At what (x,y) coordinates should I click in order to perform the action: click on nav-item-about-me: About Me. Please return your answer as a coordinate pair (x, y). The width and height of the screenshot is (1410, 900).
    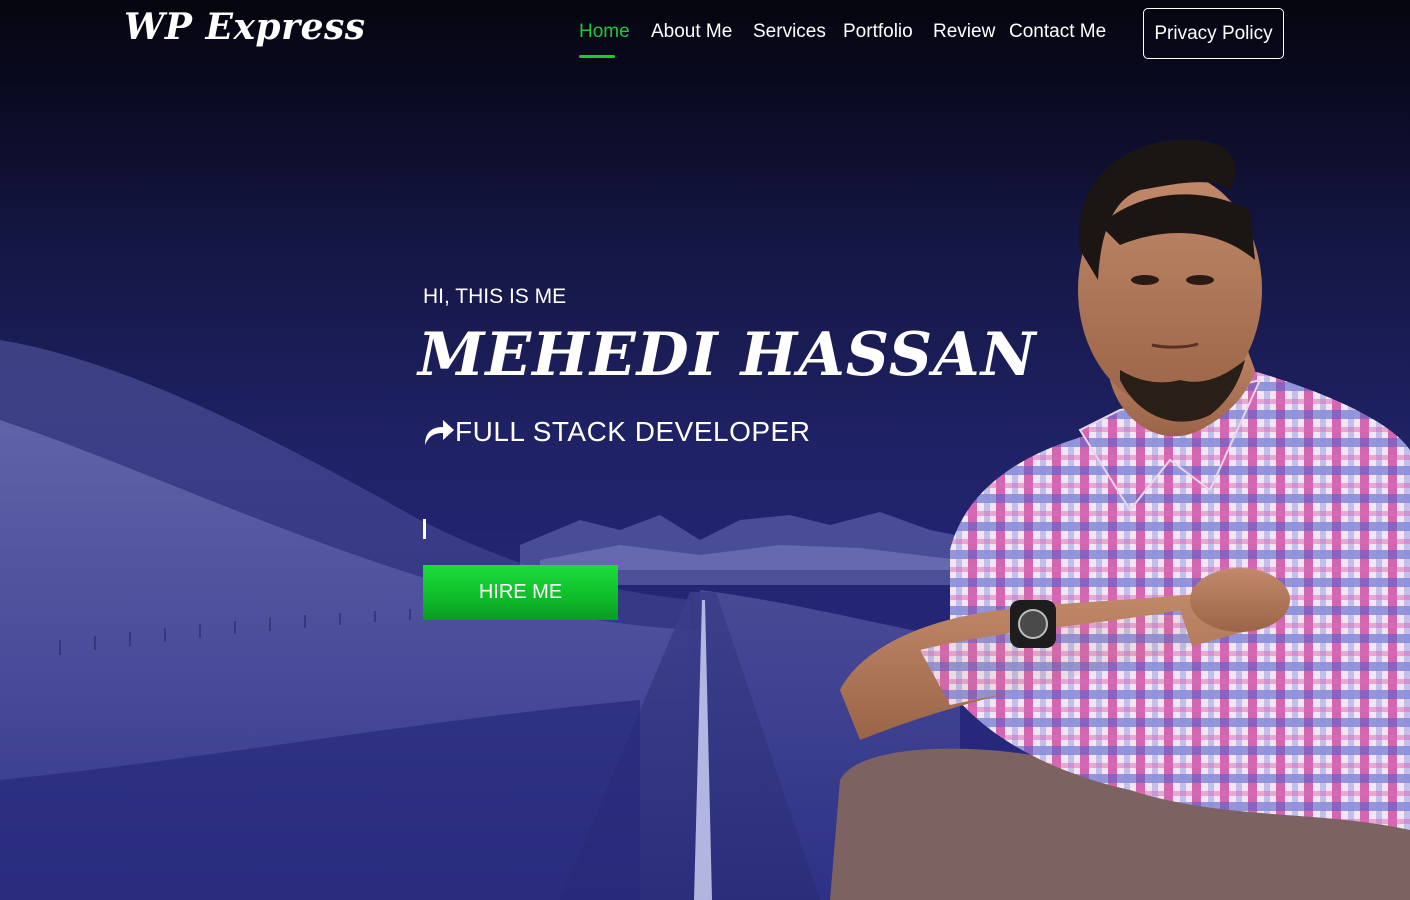
    Looking at the image, I should click on (691, 32).